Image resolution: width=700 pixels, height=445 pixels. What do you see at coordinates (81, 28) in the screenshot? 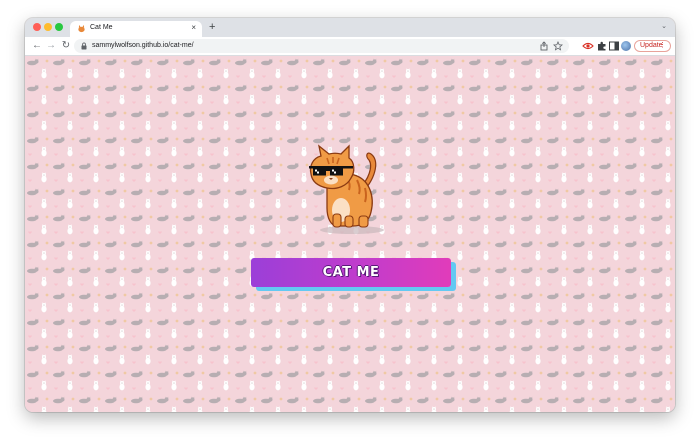
I see `cat-favicon-icon` at bounding box center [81, 28].